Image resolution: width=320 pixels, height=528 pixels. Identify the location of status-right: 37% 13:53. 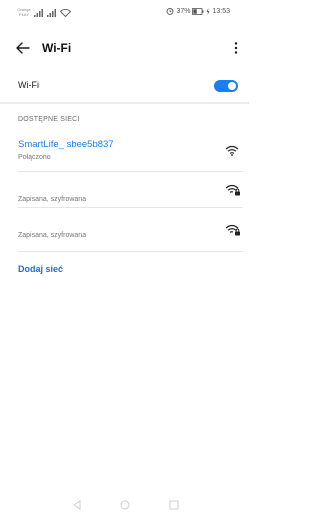
(198, 11).